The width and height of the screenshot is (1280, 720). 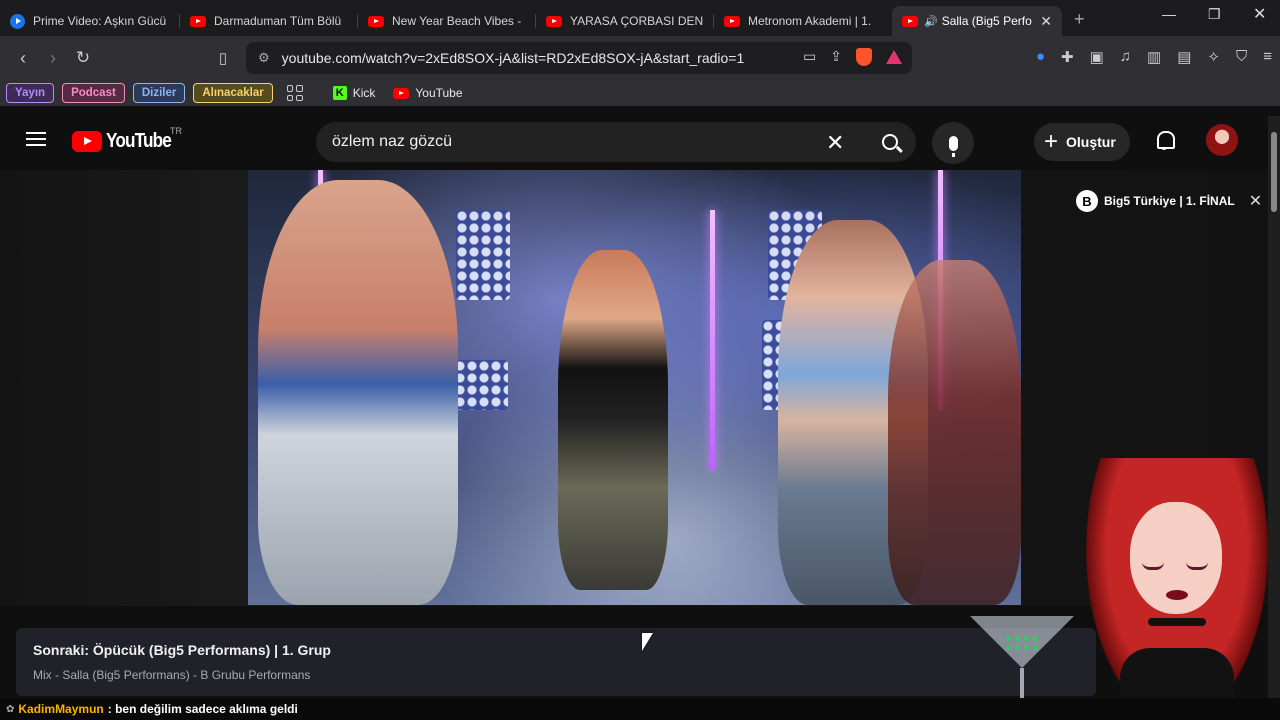 What do you see at coordinates (294, 93) in the screenshot?
I see `apps-grid-icon` at bounding box center [294, 93].